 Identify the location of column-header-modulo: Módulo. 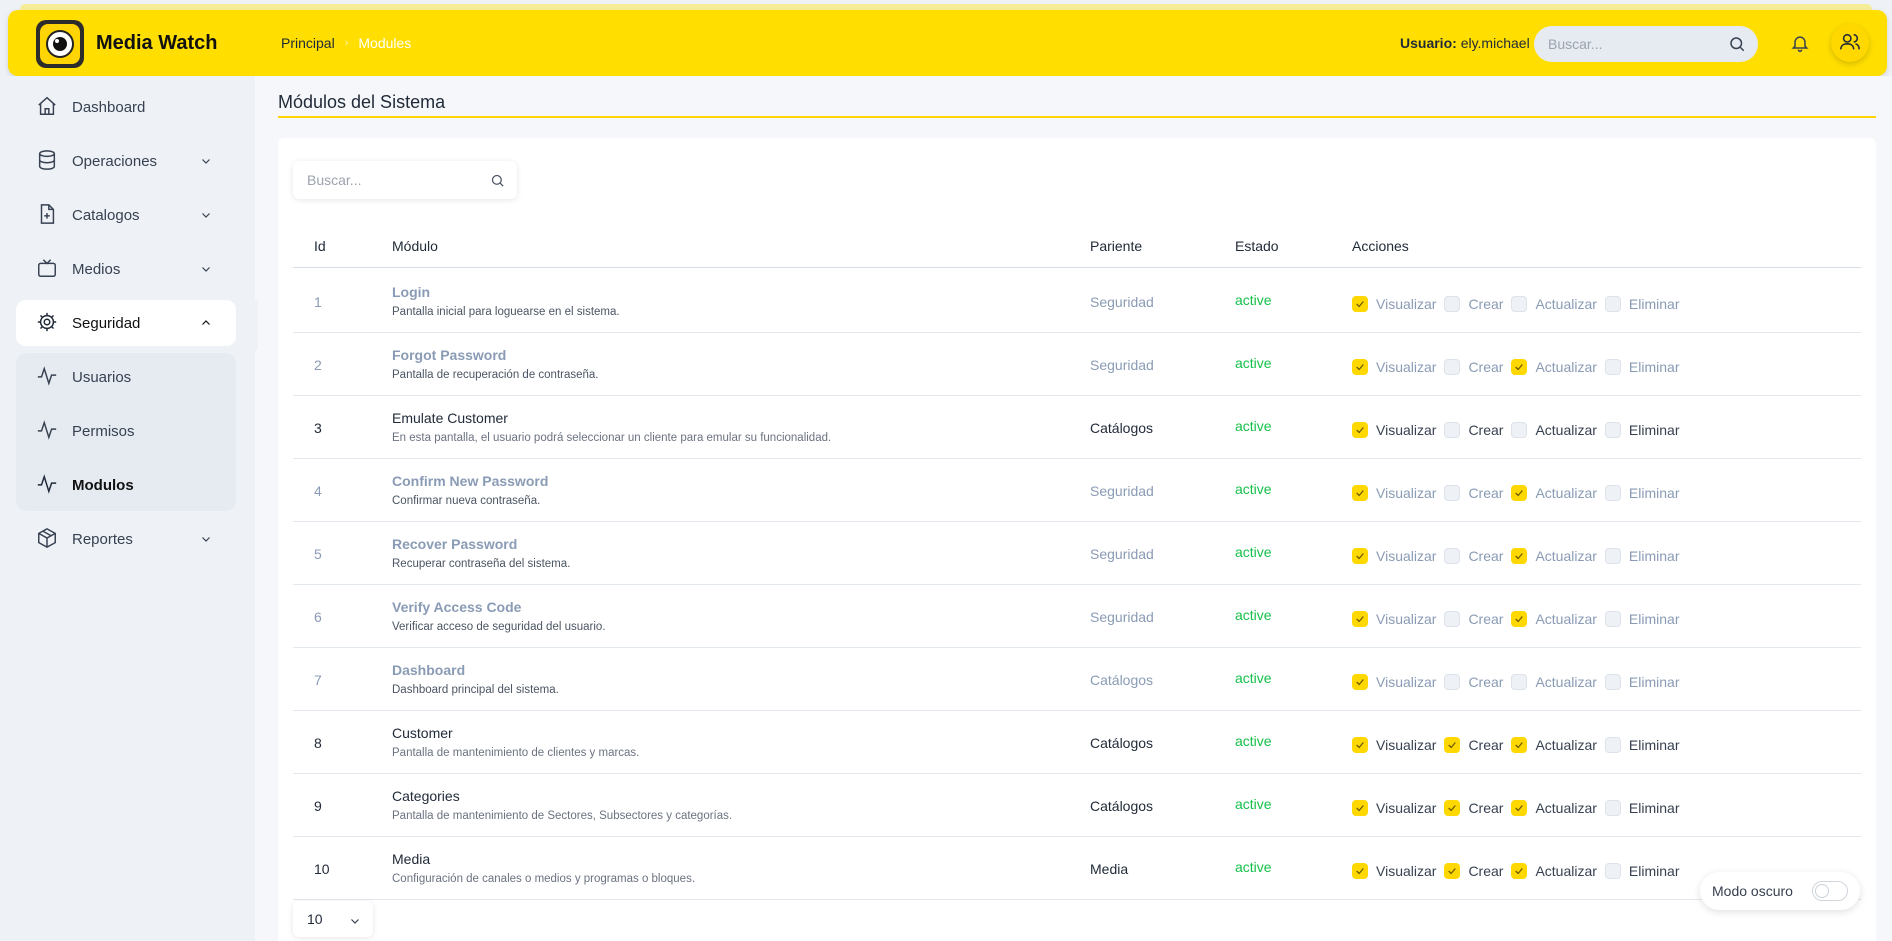
(415, 246).